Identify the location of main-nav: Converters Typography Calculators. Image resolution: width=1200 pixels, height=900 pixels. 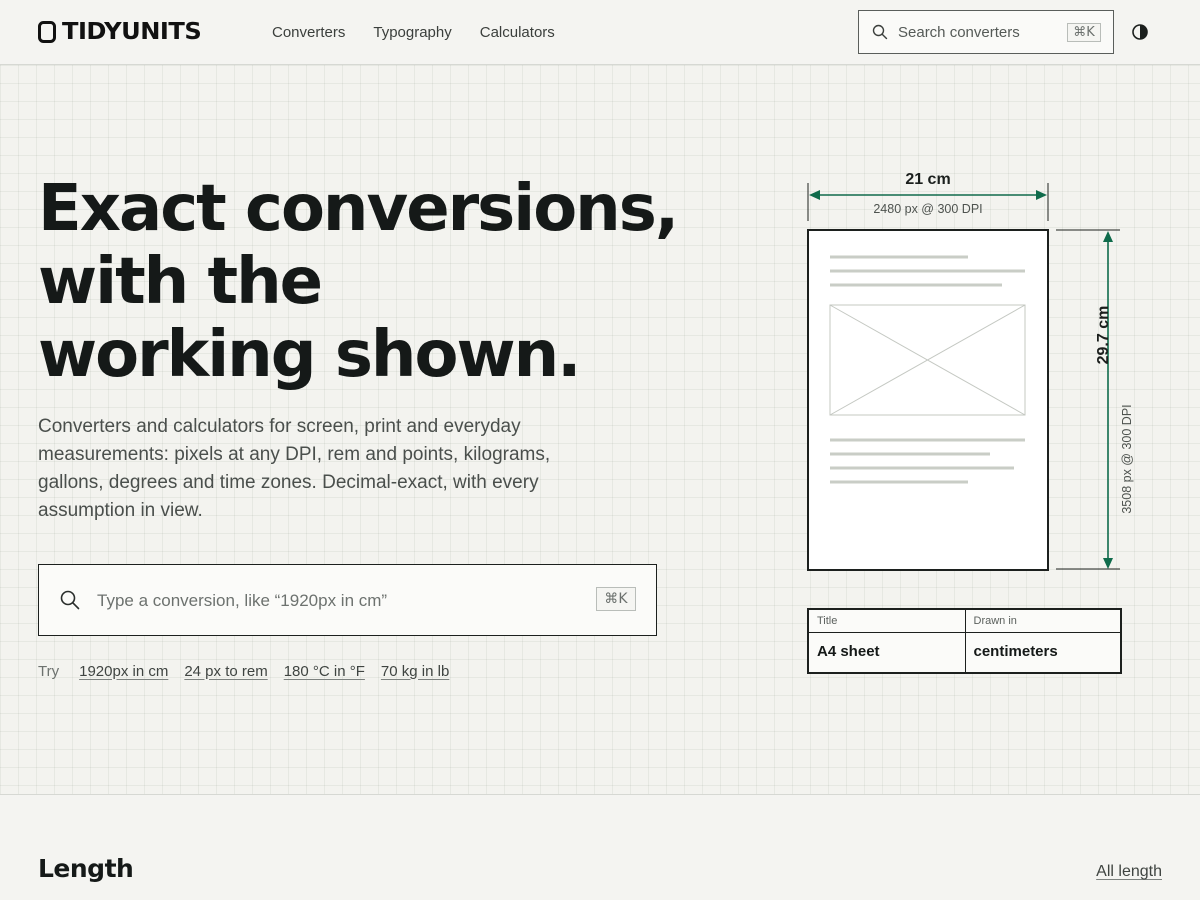
(413, 32).